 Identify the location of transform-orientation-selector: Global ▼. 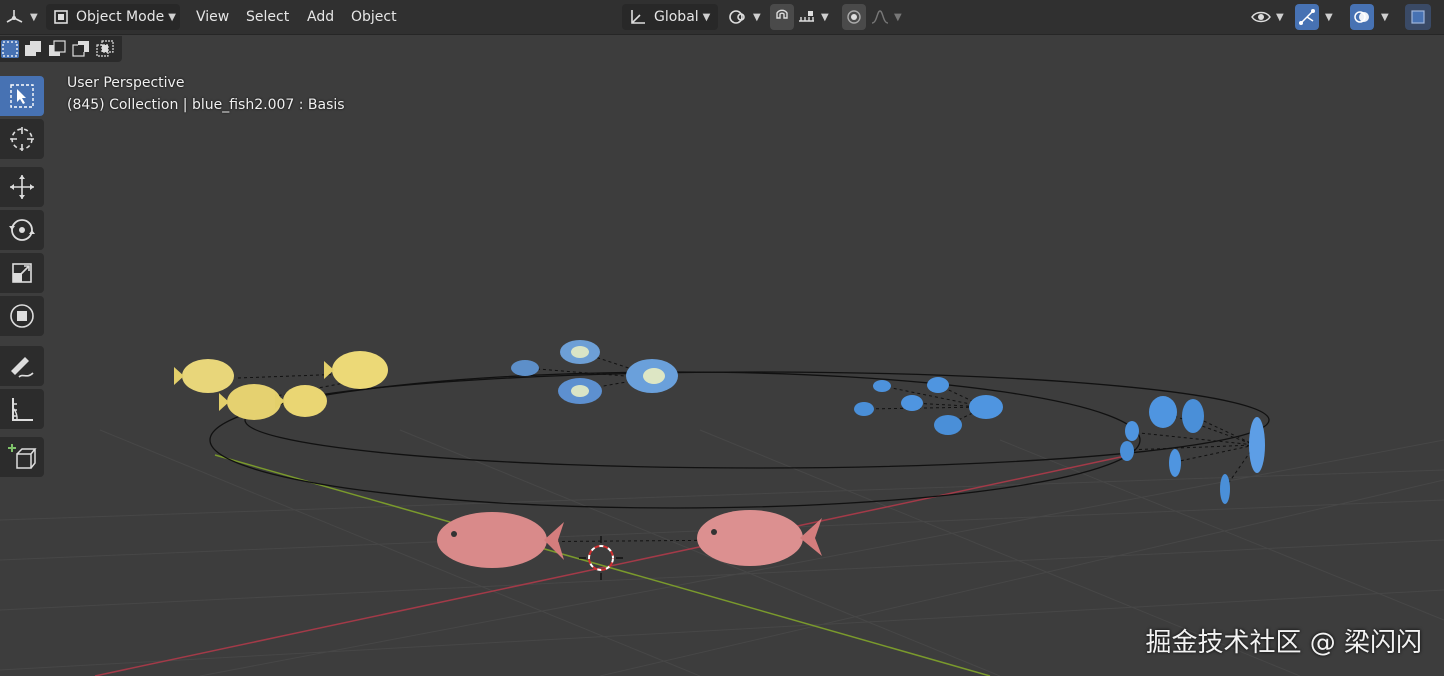
(670, 17).